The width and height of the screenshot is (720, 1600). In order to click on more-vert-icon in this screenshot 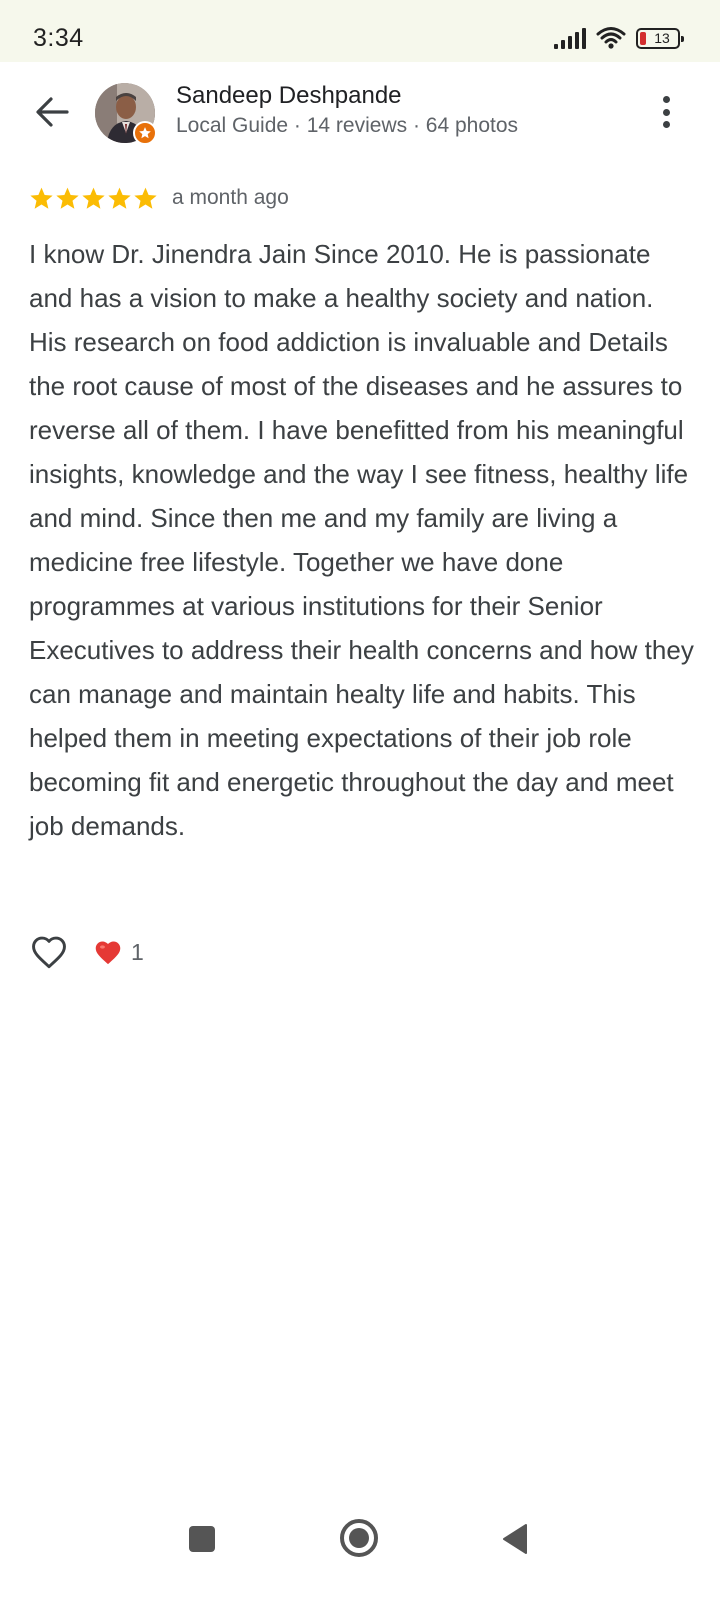, I will do `click(666, 99)`.